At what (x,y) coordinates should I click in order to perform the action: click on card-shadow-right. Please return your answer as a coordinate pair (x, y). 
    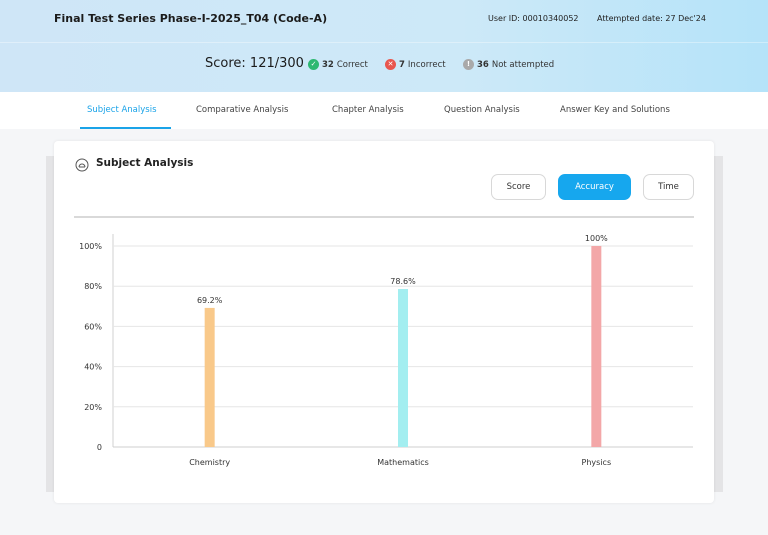
    Looking at the image, I should click on (718, 324).